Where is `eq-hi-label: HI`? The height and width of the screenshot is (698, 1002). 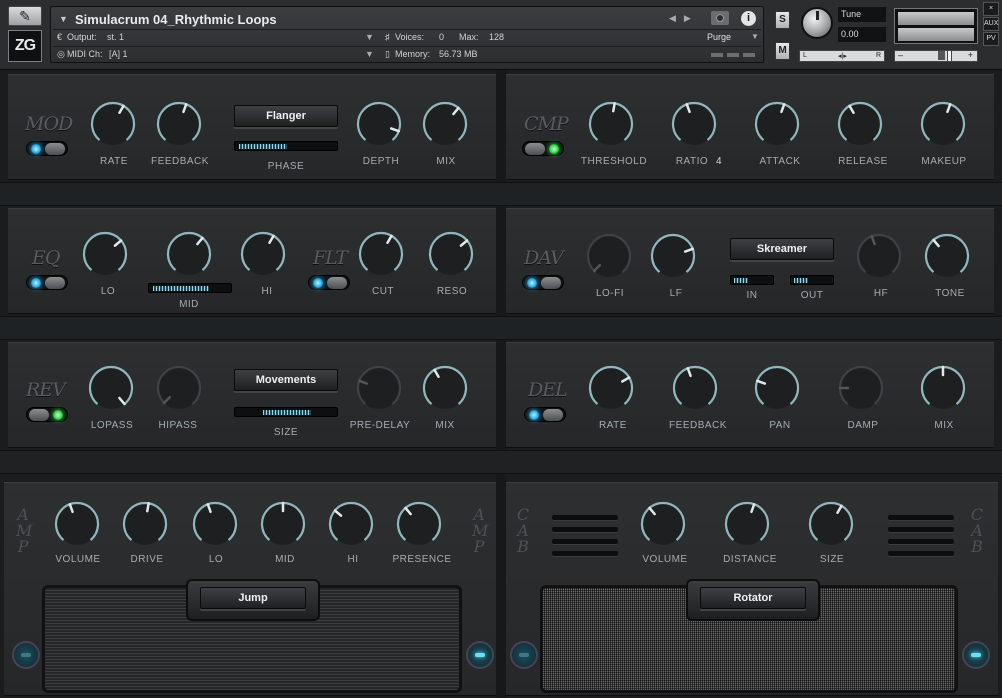
eq-hi-label: HI is located at coordinates (267, 291).